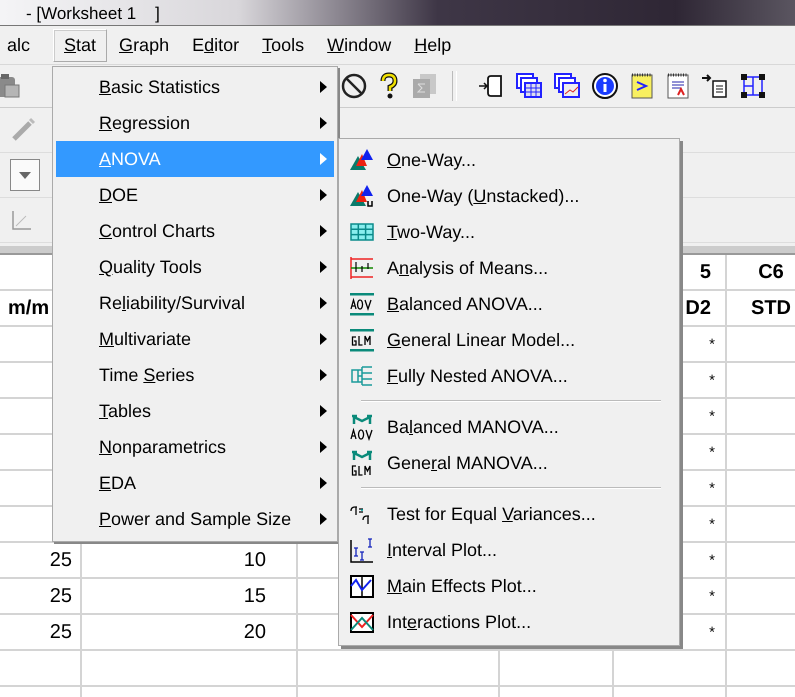  I want to click on menu-item: Help, so click(432, 45).